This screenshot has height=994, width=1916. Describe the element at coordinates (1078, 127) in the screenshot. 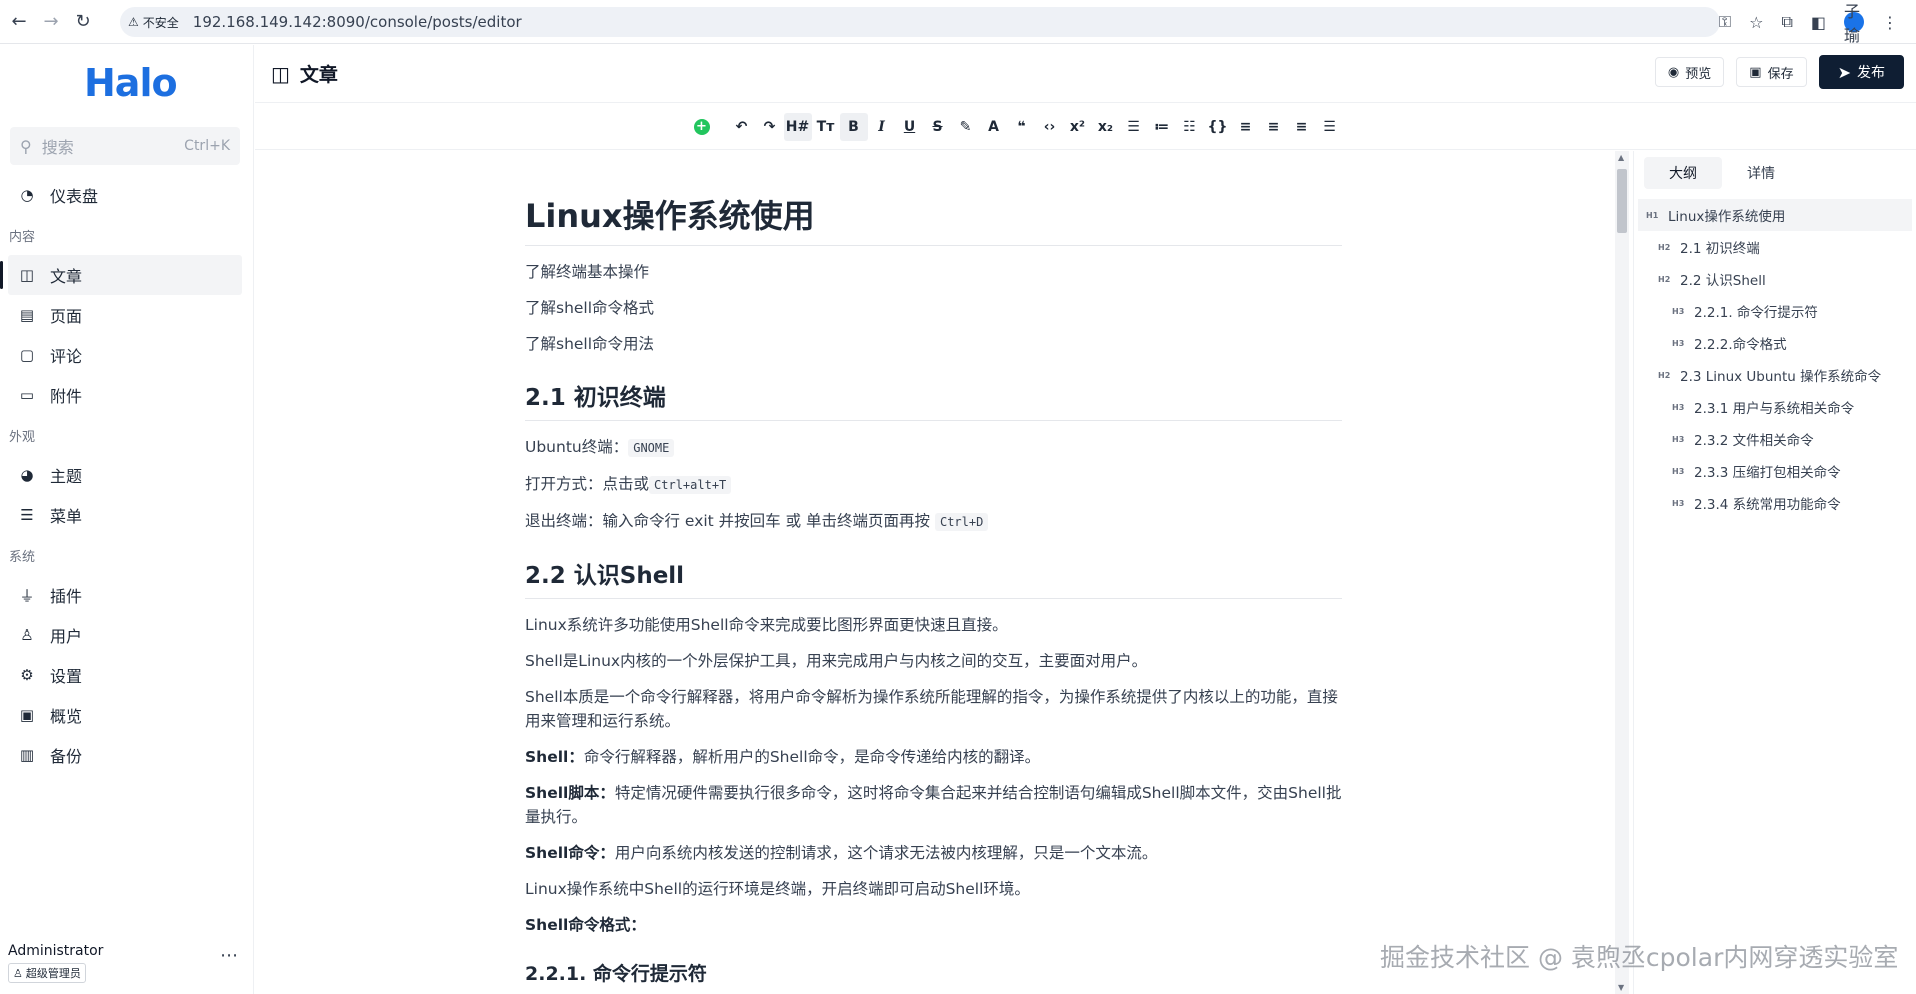

I see `superscript-icon: x²` at that location.